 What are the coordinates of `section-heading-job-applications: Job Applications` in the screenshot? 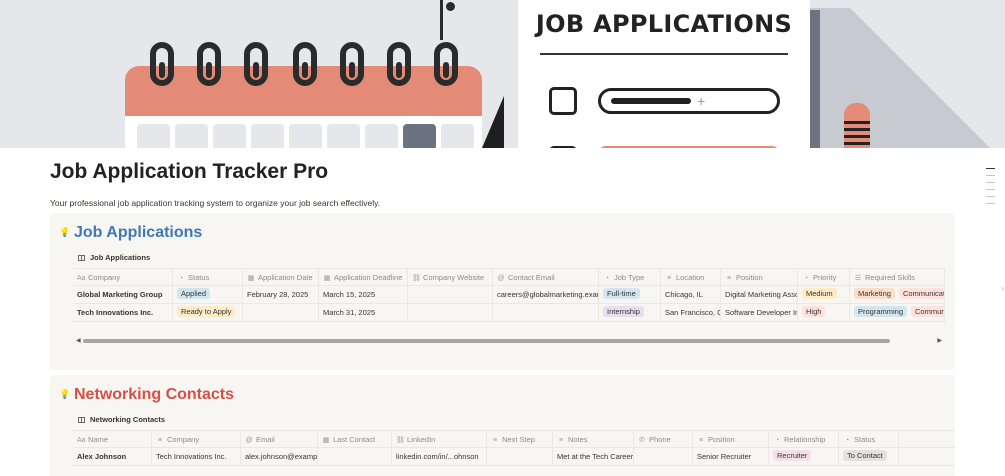 It's located at (138, 232).